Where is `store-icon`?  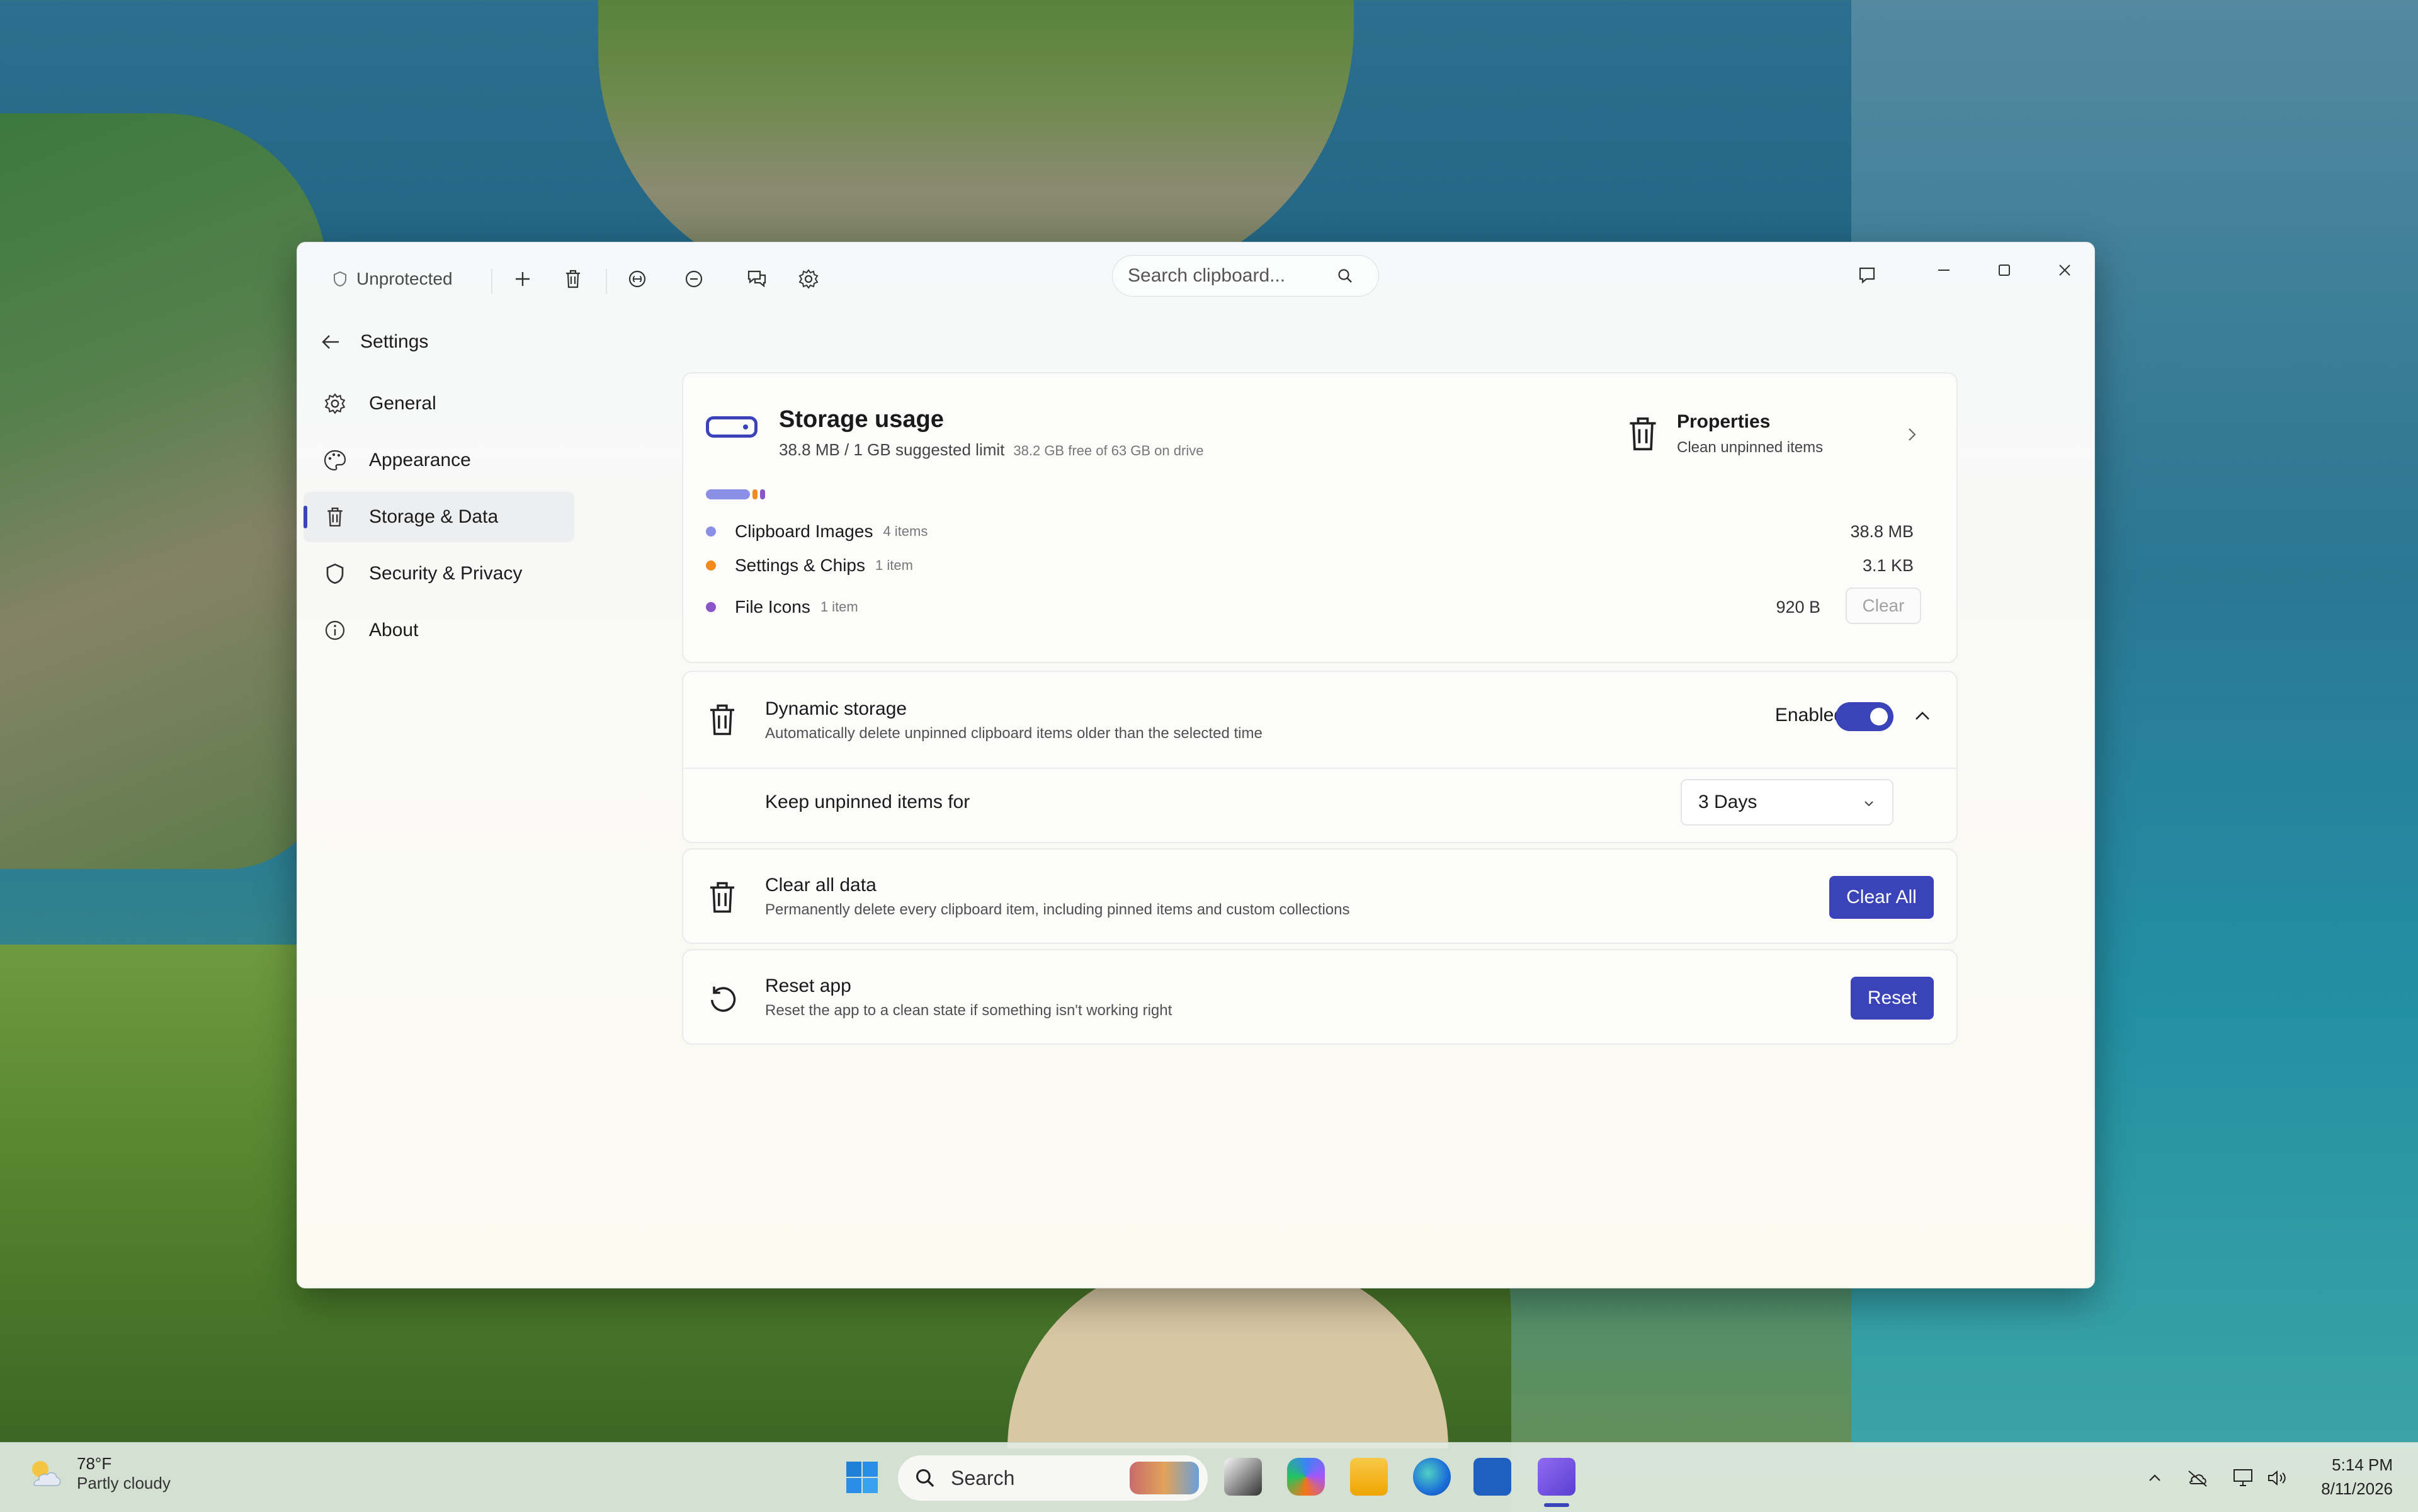
store-icon is located at coordinates (1492, 1477).